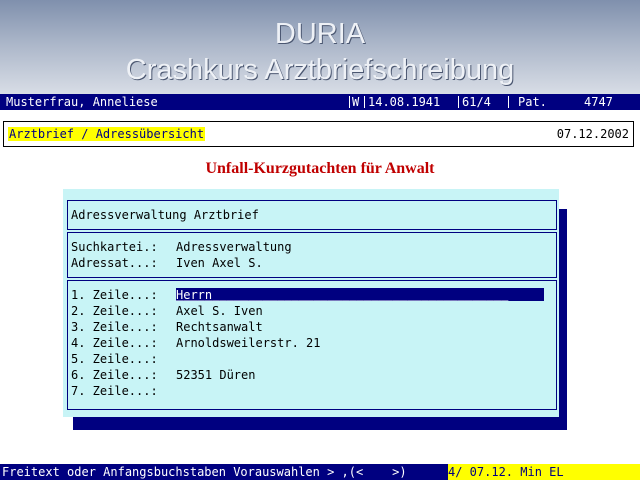 The image size is (640, 480). What do you see at coordinates (320, 168) in the screenshot?
I see `document-title: Unfall-Kurzgutachten für Anwalt` at bounding box center [320, 168].